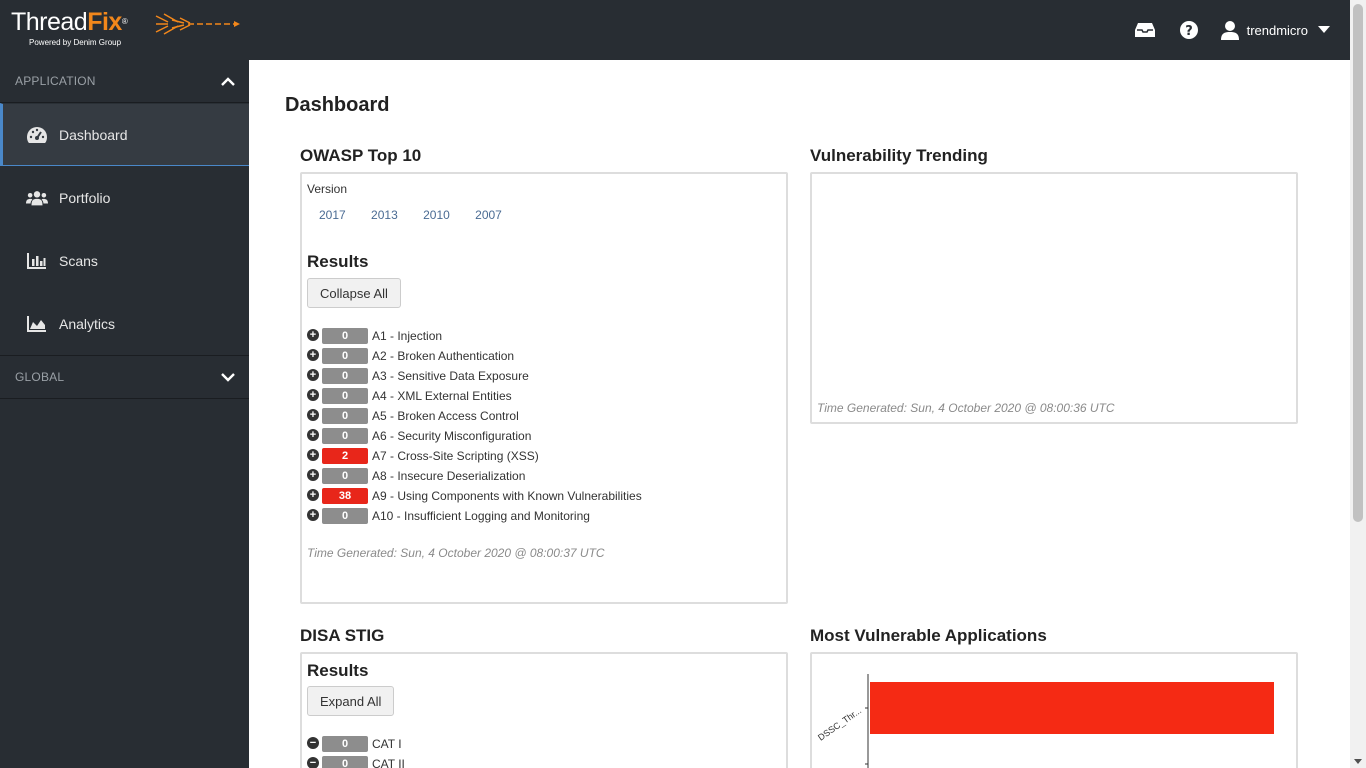 The image size is (1366, 768). I want to click on sidebar-item-scans: Scans, so click(124, 260).